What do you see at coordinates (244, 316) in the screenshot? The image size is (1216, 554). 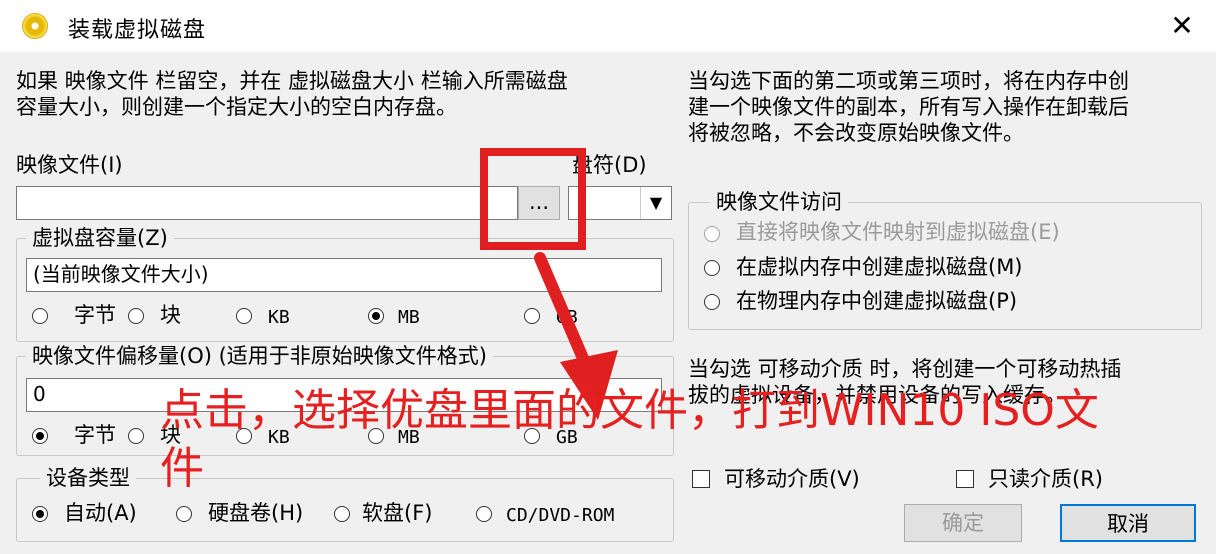 I see `capacity-radio-kb` at bounding box center [244, 316].